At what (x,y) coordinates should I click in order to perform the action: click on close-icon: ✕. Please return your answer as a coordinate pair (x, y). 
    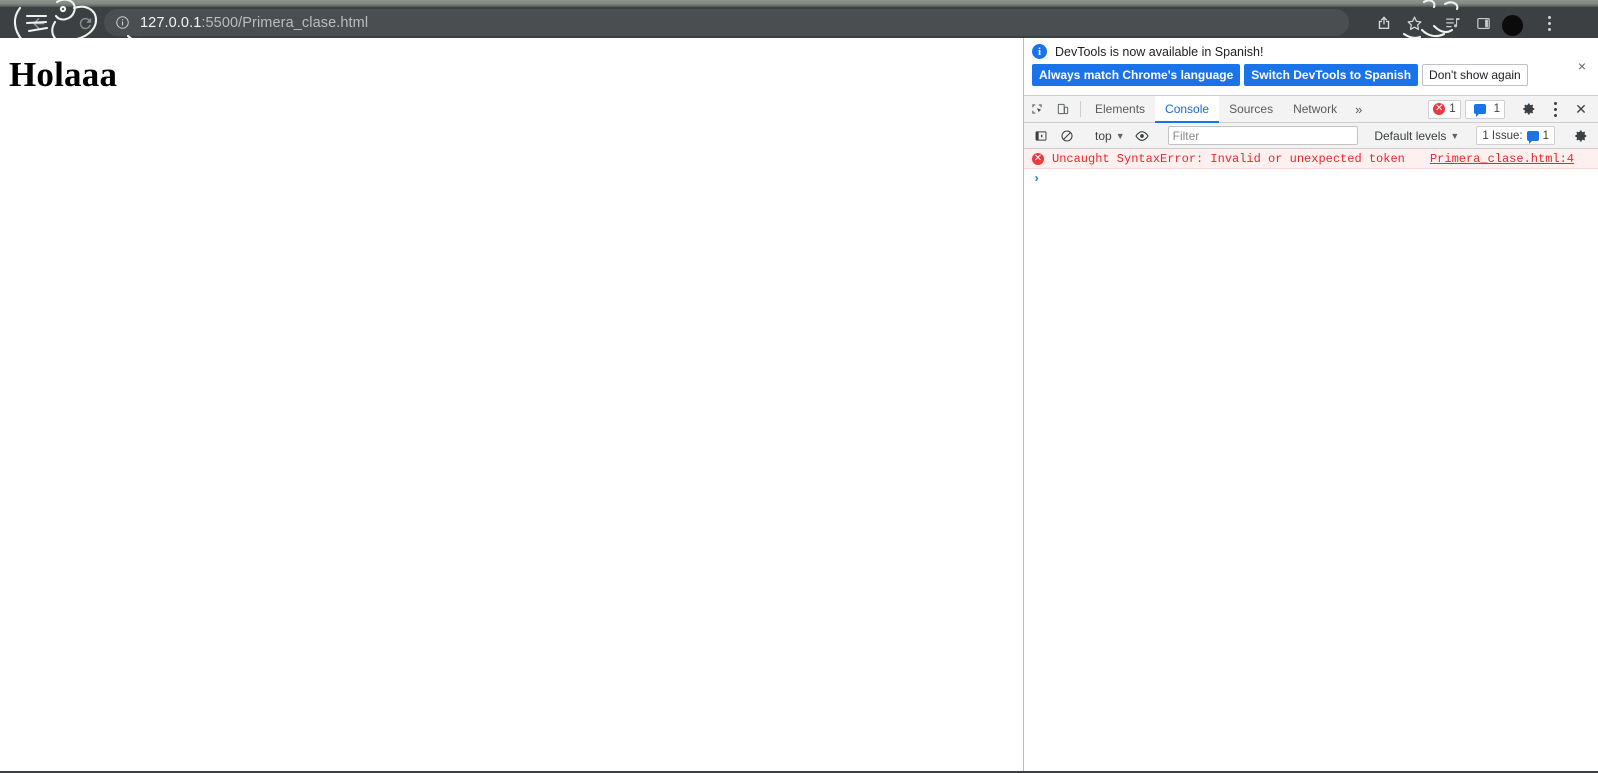
    Looking at the image, I should click on (1581, 108).